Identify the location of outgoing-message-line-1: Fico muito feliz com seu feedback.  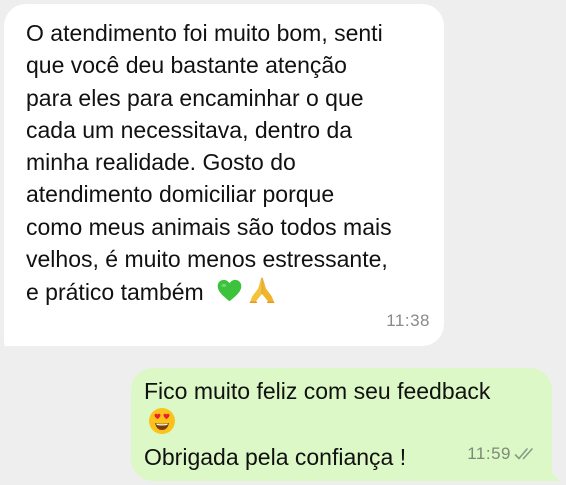
(317, 391).